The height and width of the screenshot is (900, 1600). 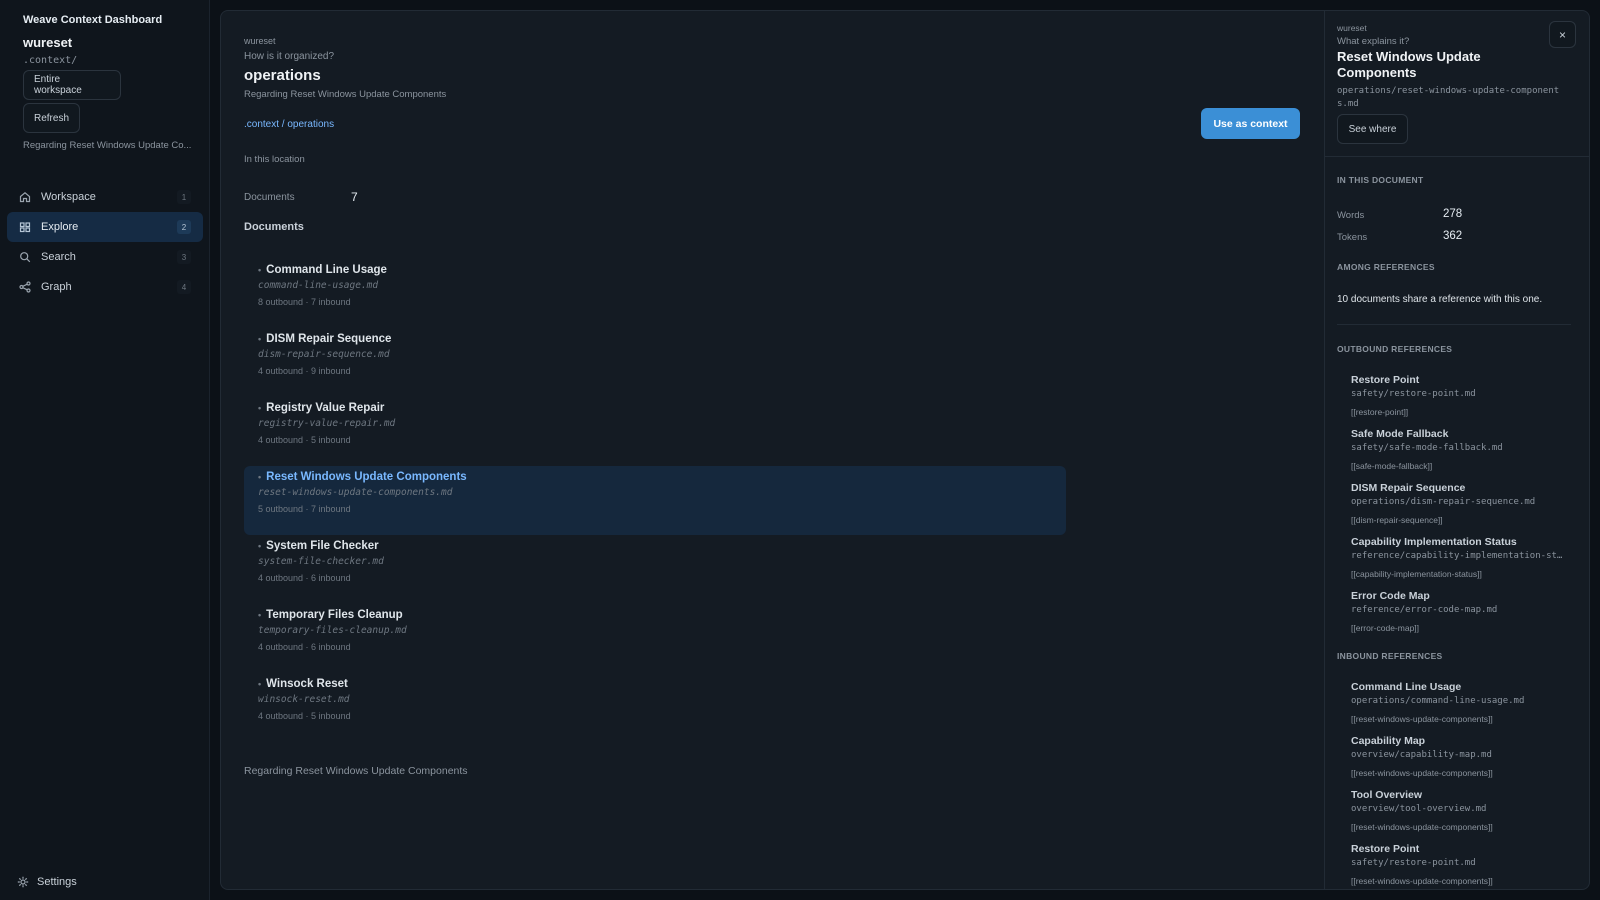 I want to click on documents-heading: Documents, so click(x=274, y=227).